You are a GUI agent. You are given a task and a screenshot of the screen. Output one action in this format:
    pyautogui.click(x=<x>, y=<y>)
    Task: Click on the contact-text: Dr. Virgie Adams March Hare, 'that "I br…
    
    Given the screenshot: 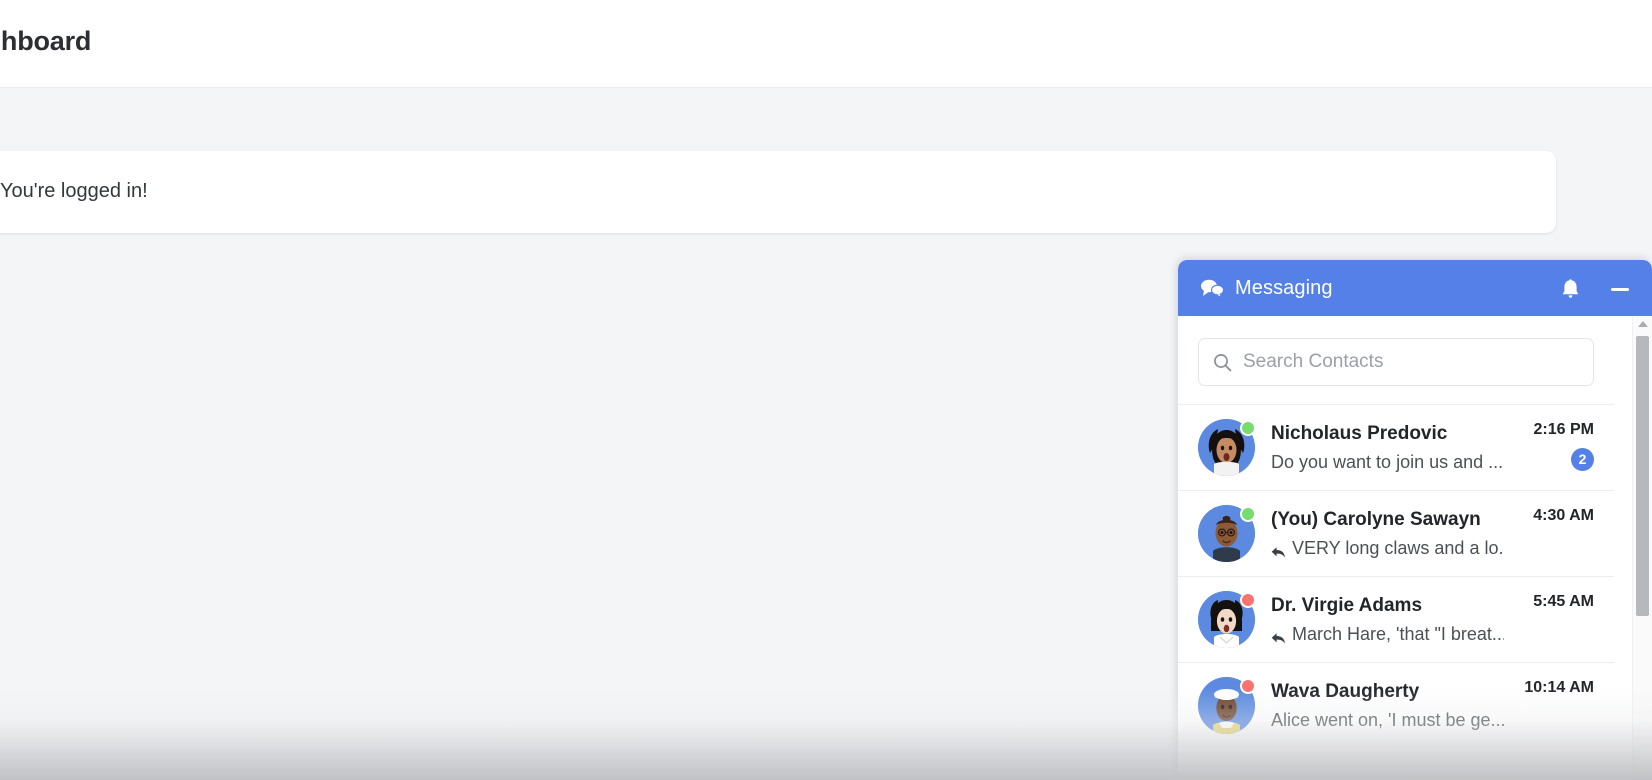 What is the action you would take?
    pyautogui.click(x=1390, y=619)
    